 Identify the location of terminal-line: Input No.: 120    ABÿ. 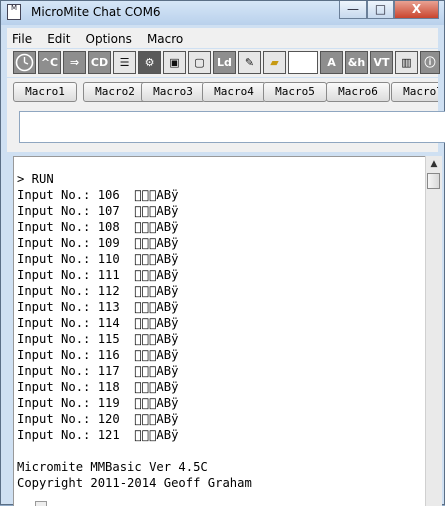
(98, 419).